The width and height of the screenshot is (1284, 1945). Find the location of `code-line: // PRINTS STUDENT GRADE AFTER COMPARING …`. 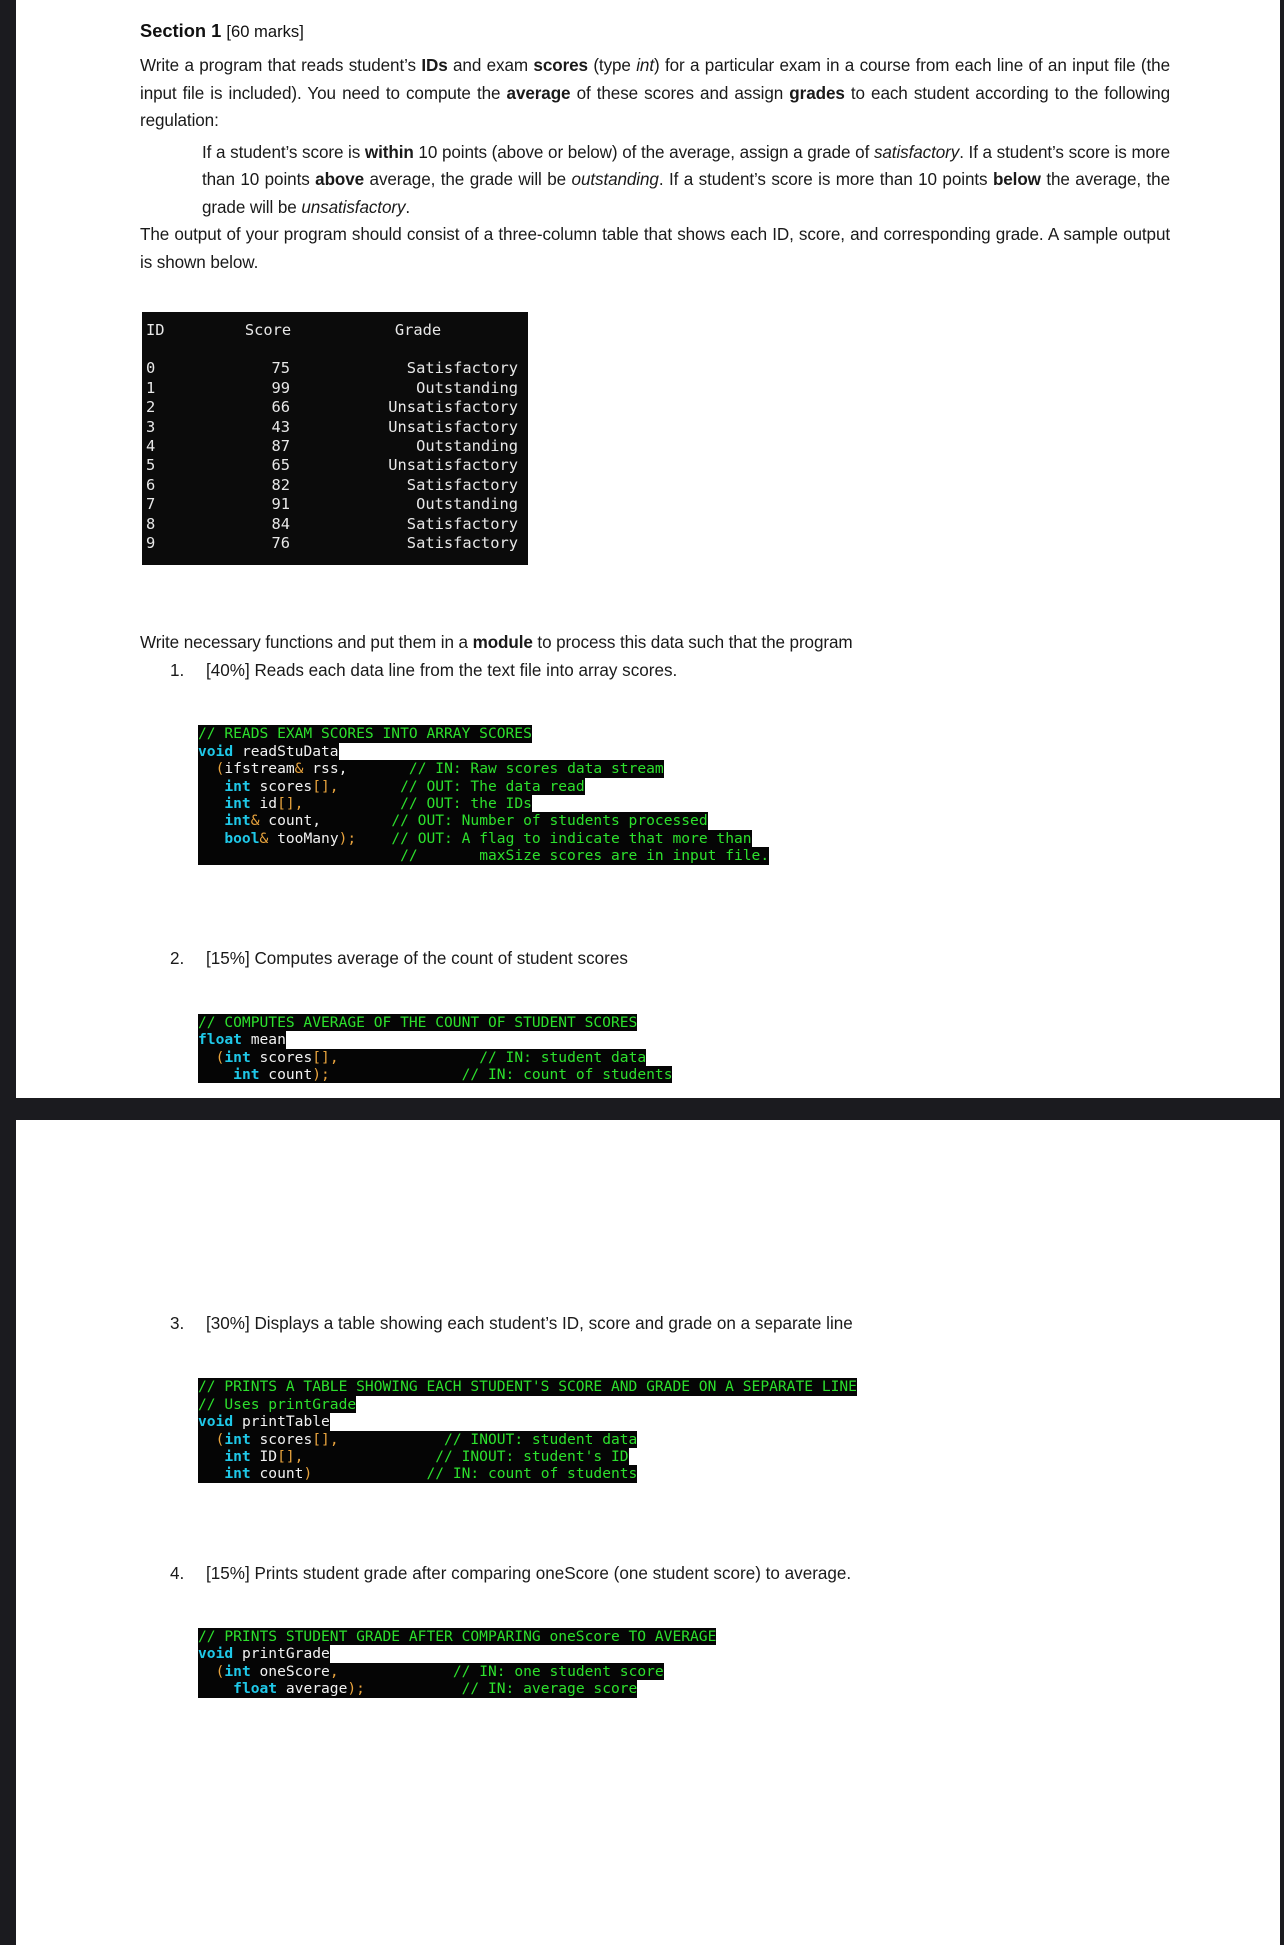

code-line: // PRINTS STUDENT GRADE AFTER COMPARING … is located at coordinates (457, 1637).